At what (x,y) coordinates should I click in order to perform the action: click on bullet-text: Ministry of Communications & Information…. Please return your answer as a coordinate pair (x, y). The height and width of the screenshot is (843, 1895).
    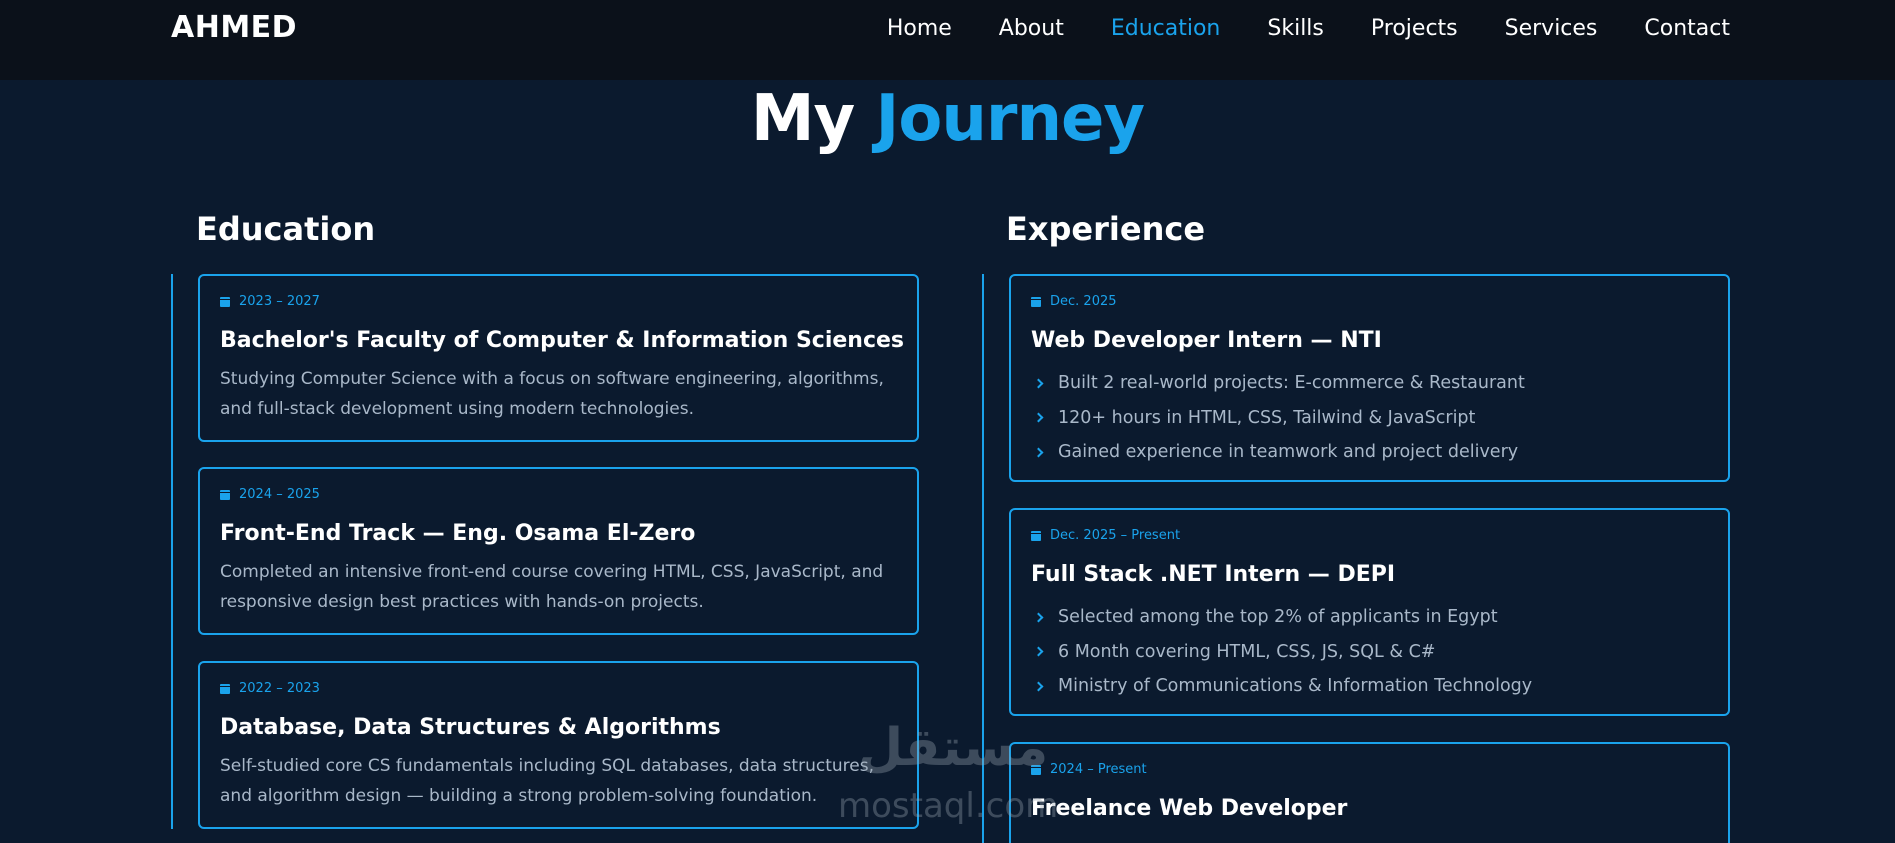
    Looking at the image, I should click on (1295, 686).